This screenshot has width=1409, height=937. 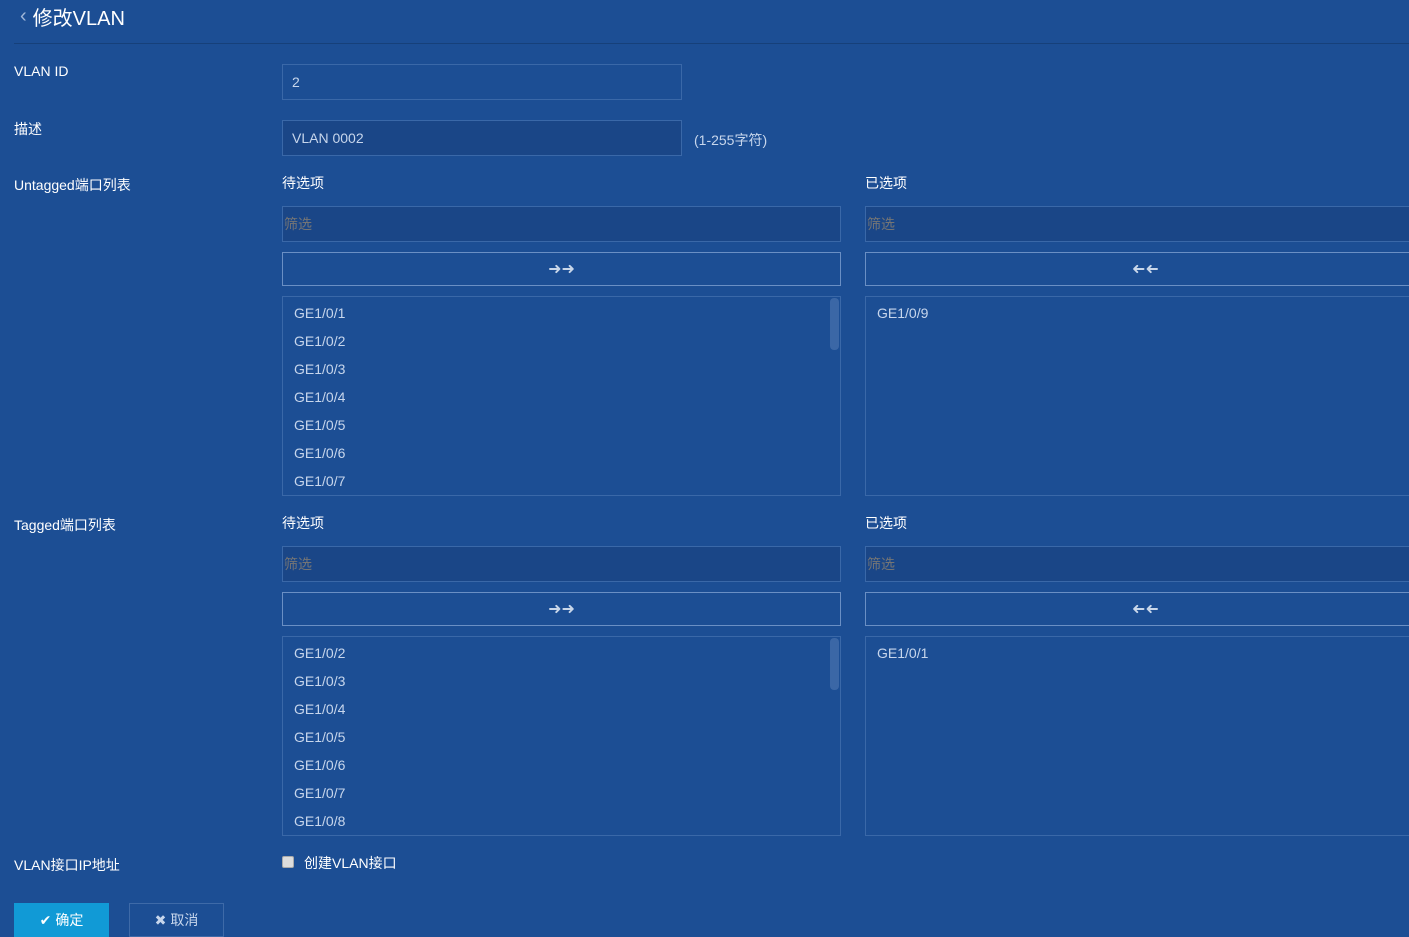 What do you see at coordinates (45, 919) in the screenshot?
I see `check-icon: ✔` at bounding box center [45, 919].